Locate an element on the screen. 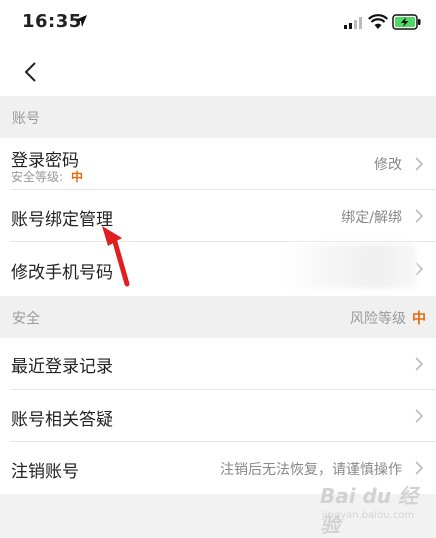 The height and width of the screenshot is (538, 436). row-login-password: 登录密码 安全等级: 中 修改 is located at coordinates (218, 164).